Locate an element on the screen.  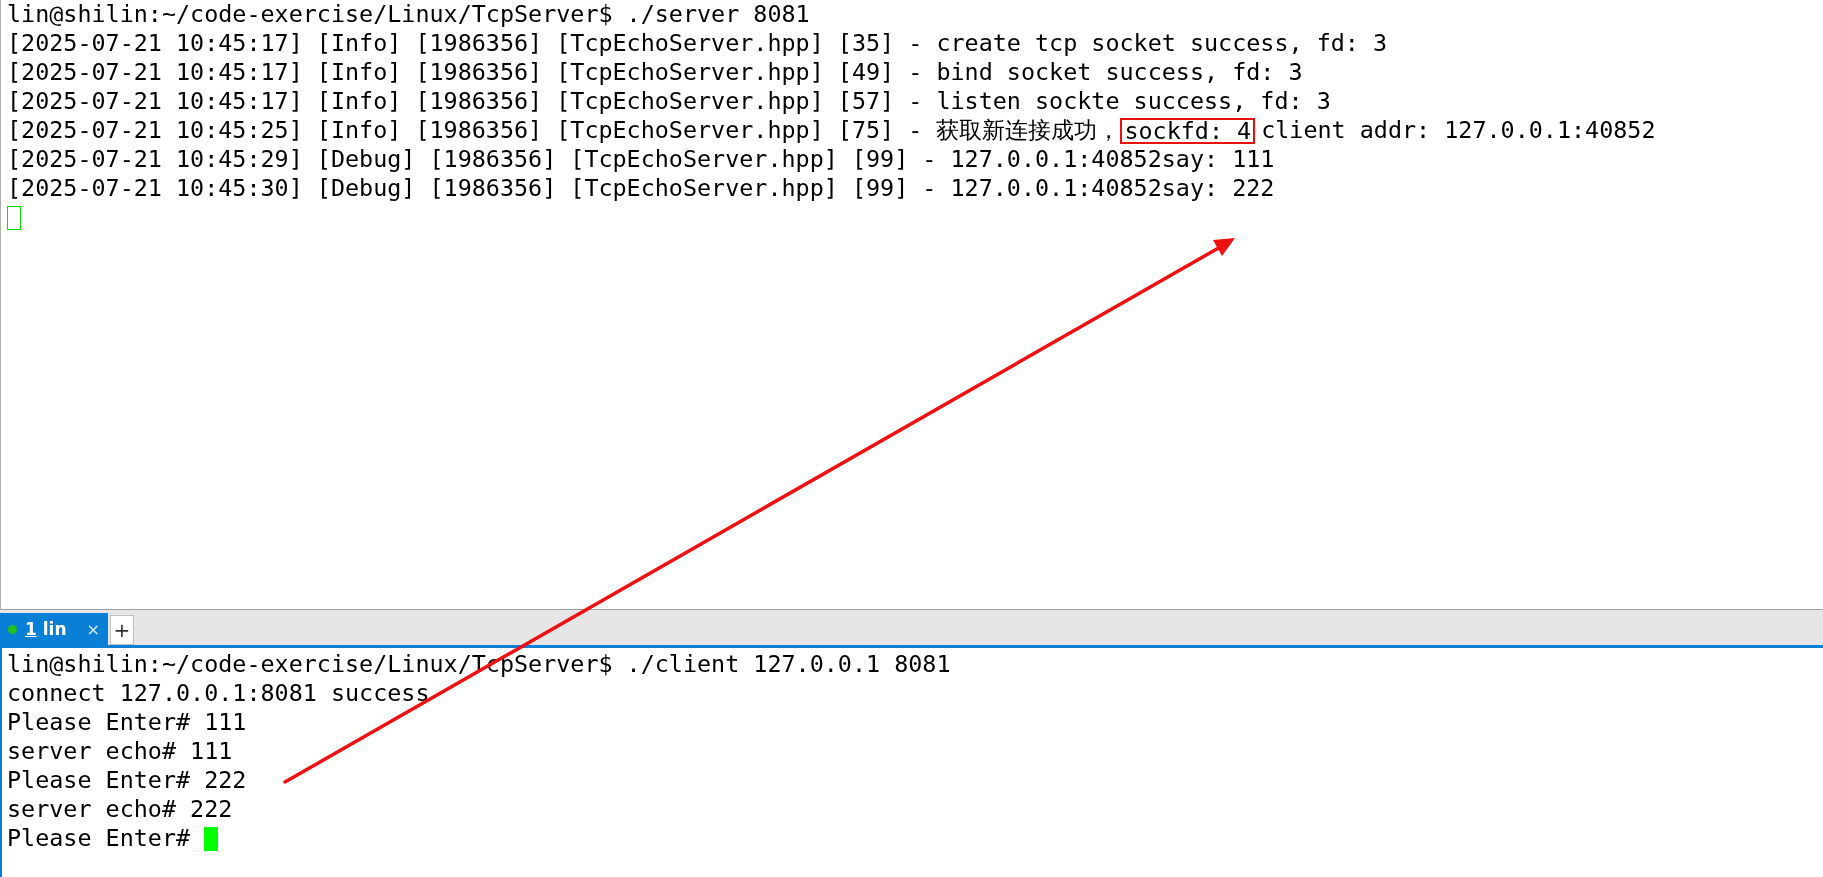
status-dot-icon is located at coordinates (12, 629).